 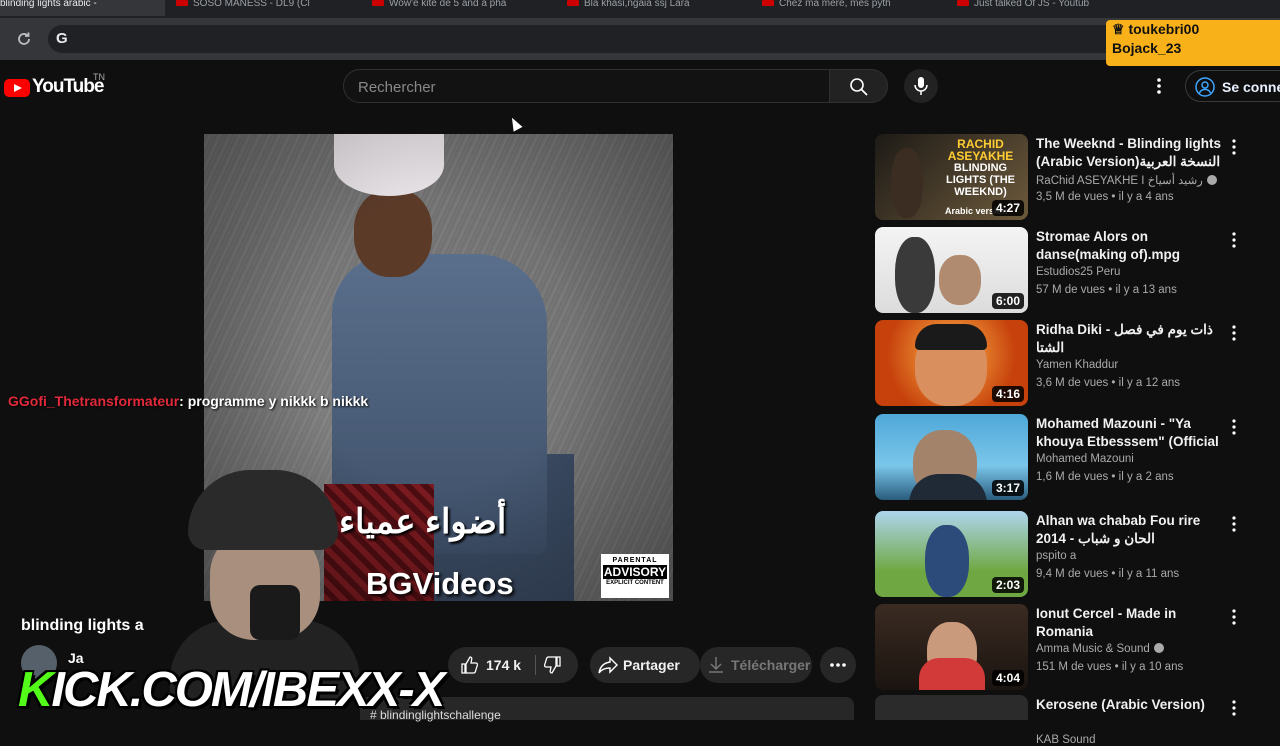 I want to click on parental-advisory-label: PARENTAL ADVISORY EXPLICIT CONTENT, so click(x=635, y=576).